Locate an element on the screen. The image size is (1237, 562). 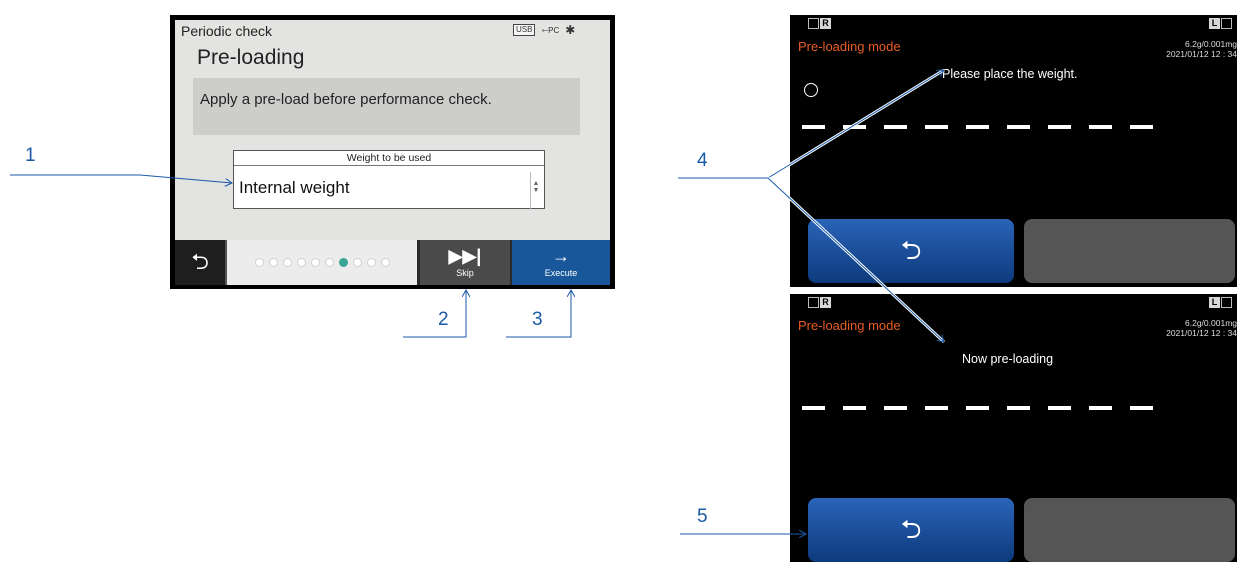
callout-number-2: 2 is located at coordinates (443, 319).